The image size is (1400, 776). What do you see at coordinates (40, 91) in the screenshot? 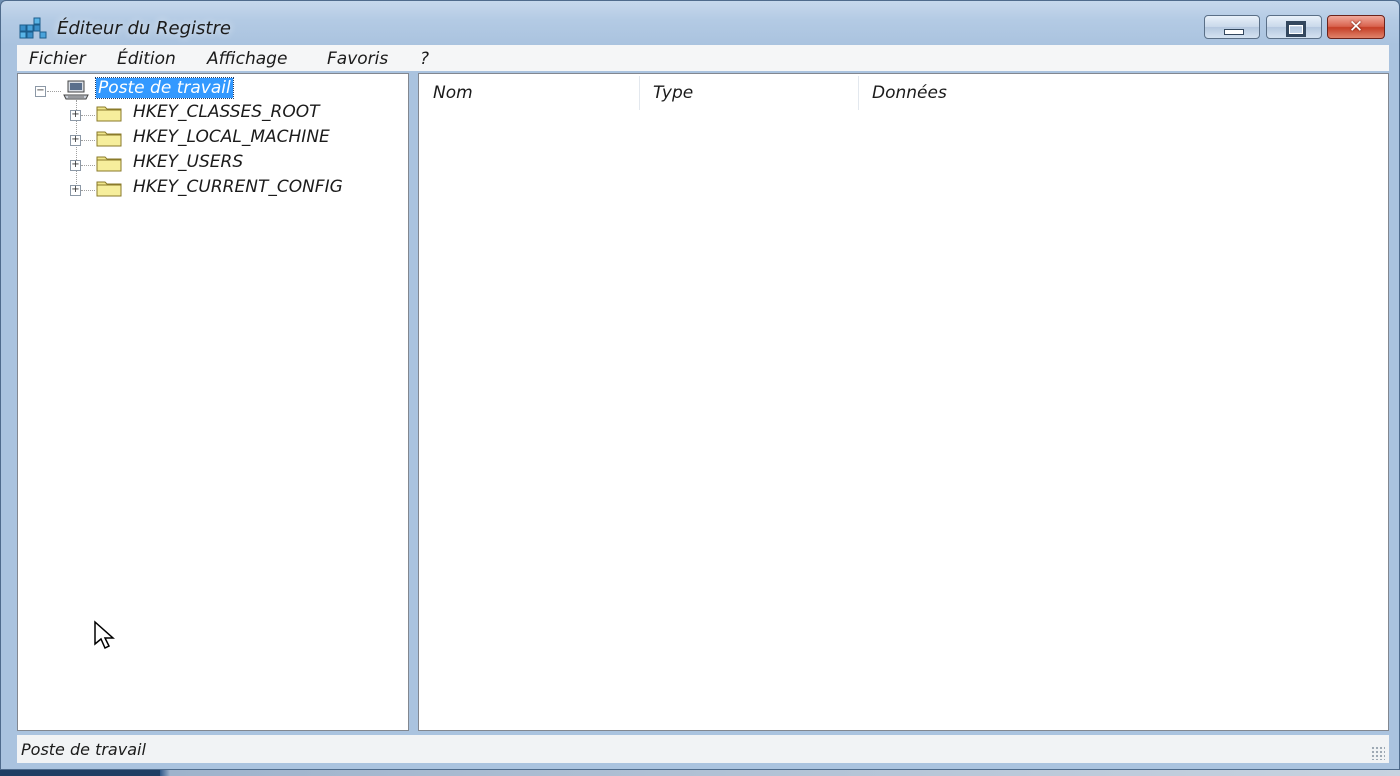
I see `collapse-icon: −` at bounding box center [40, 91].